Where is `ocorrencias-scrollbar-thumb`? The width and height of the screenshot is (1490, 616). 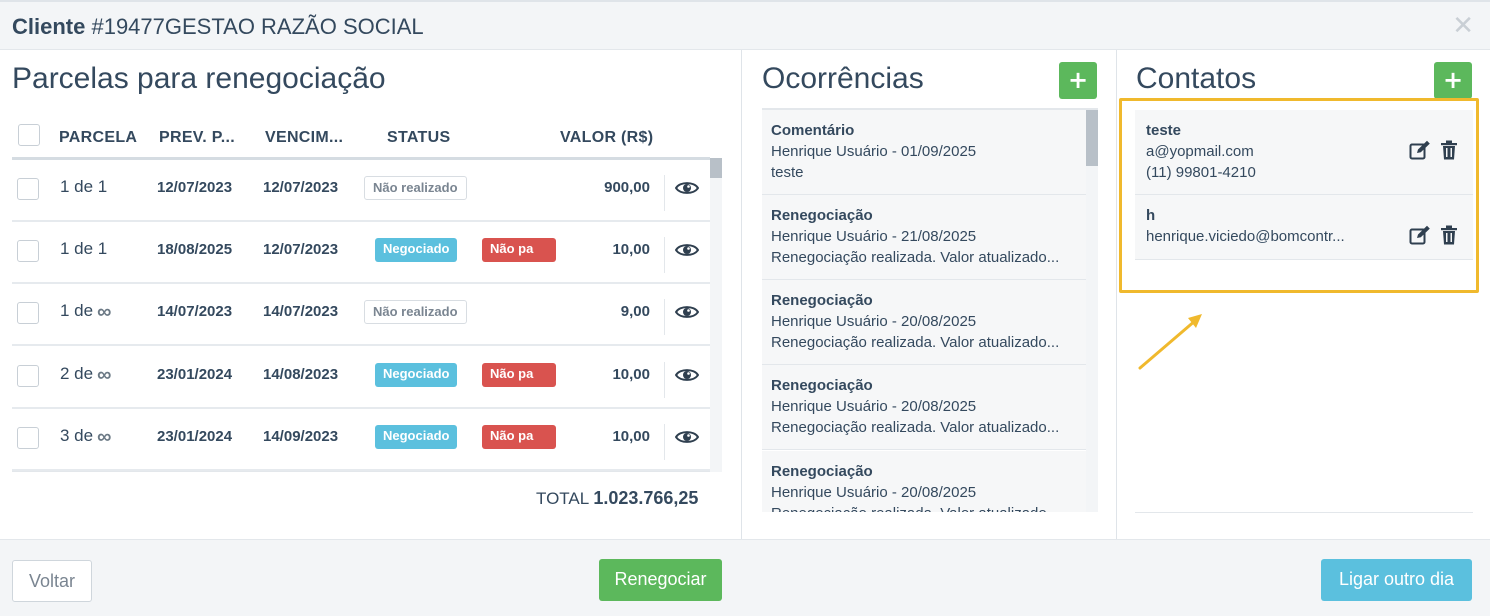
ocorrencias-scrollbar-thumb is located at coordinates (1092, 138).